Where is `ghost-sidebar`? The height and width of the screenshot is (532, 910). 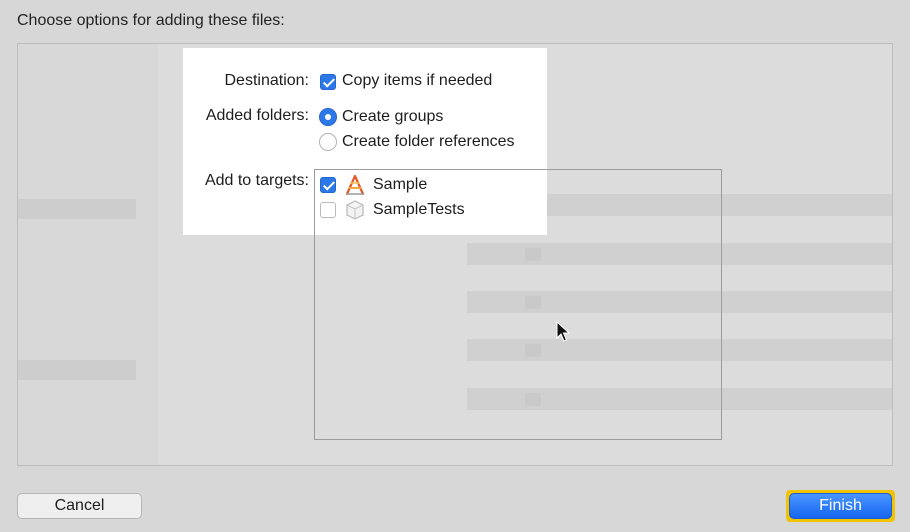 ghost-sidebar is located at coordinates (88, 254).